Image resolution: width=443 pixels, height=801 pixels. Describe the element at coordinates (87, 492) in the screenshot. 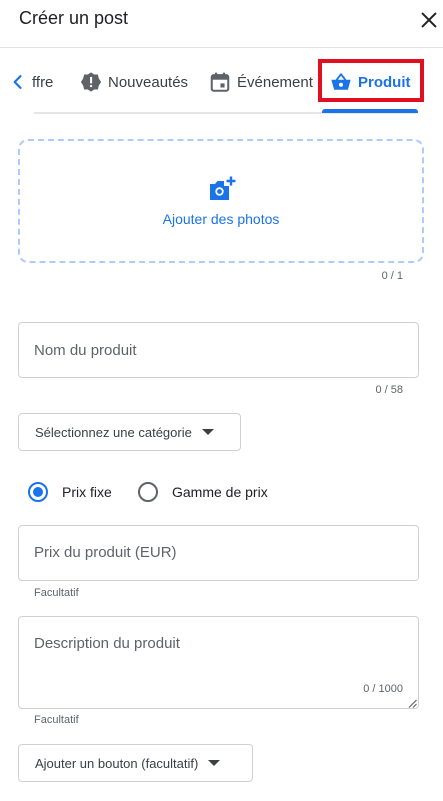

I see `radio-label-prix-fixe: Prix fixe` at that location.